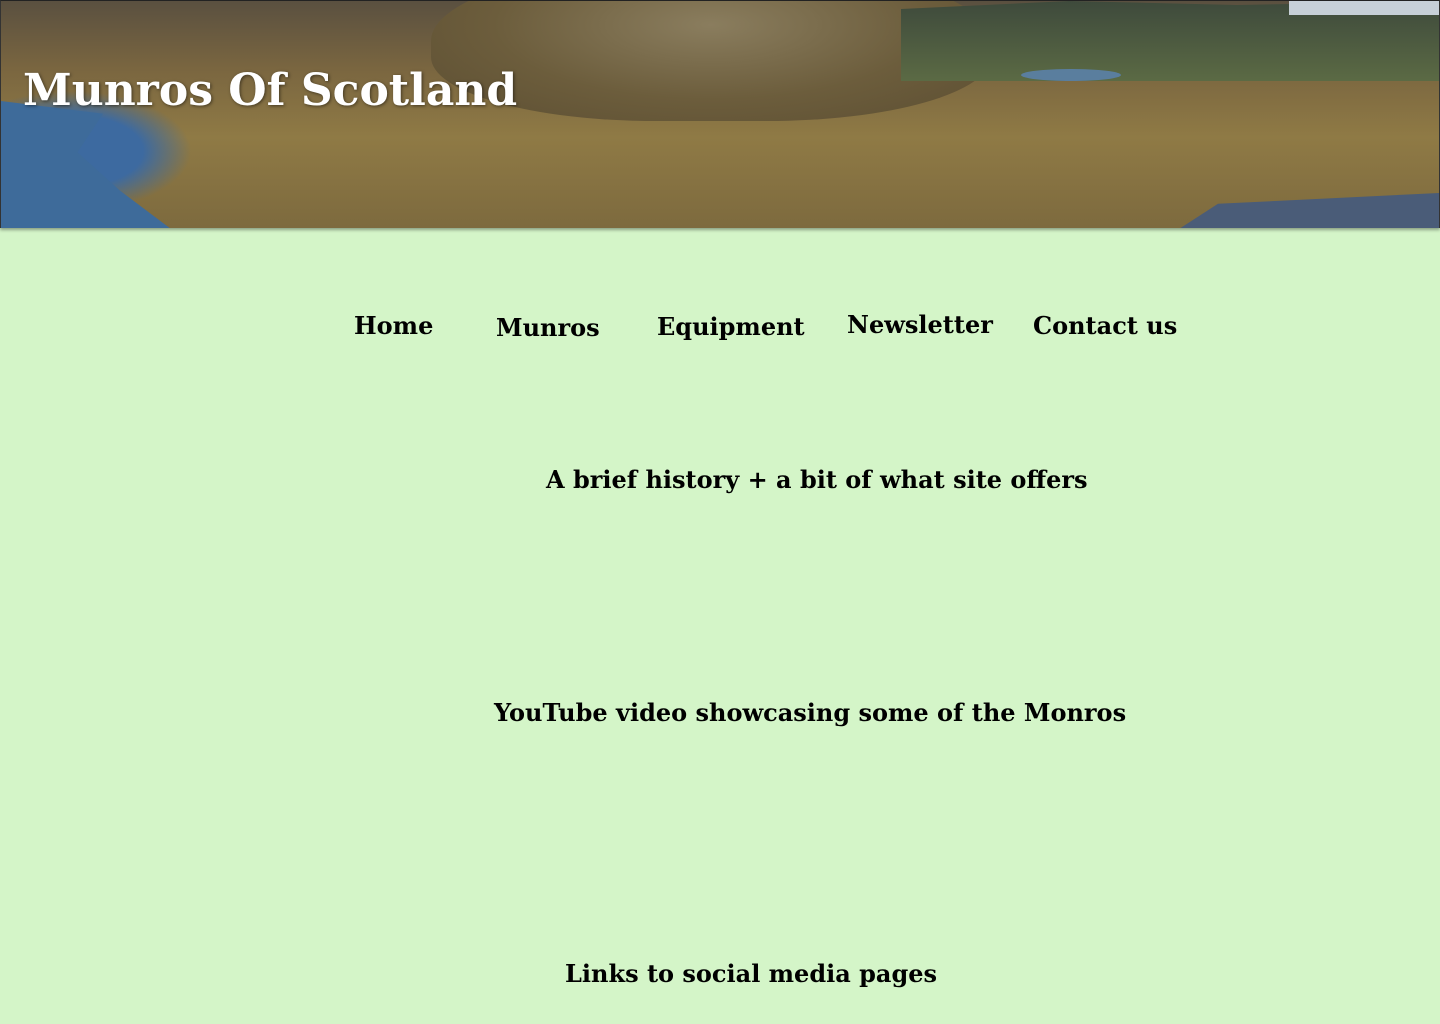 This screenshot has width=1440, height=1024. I want to click on nav-equipment-link: Equipment, so click(731, 326).